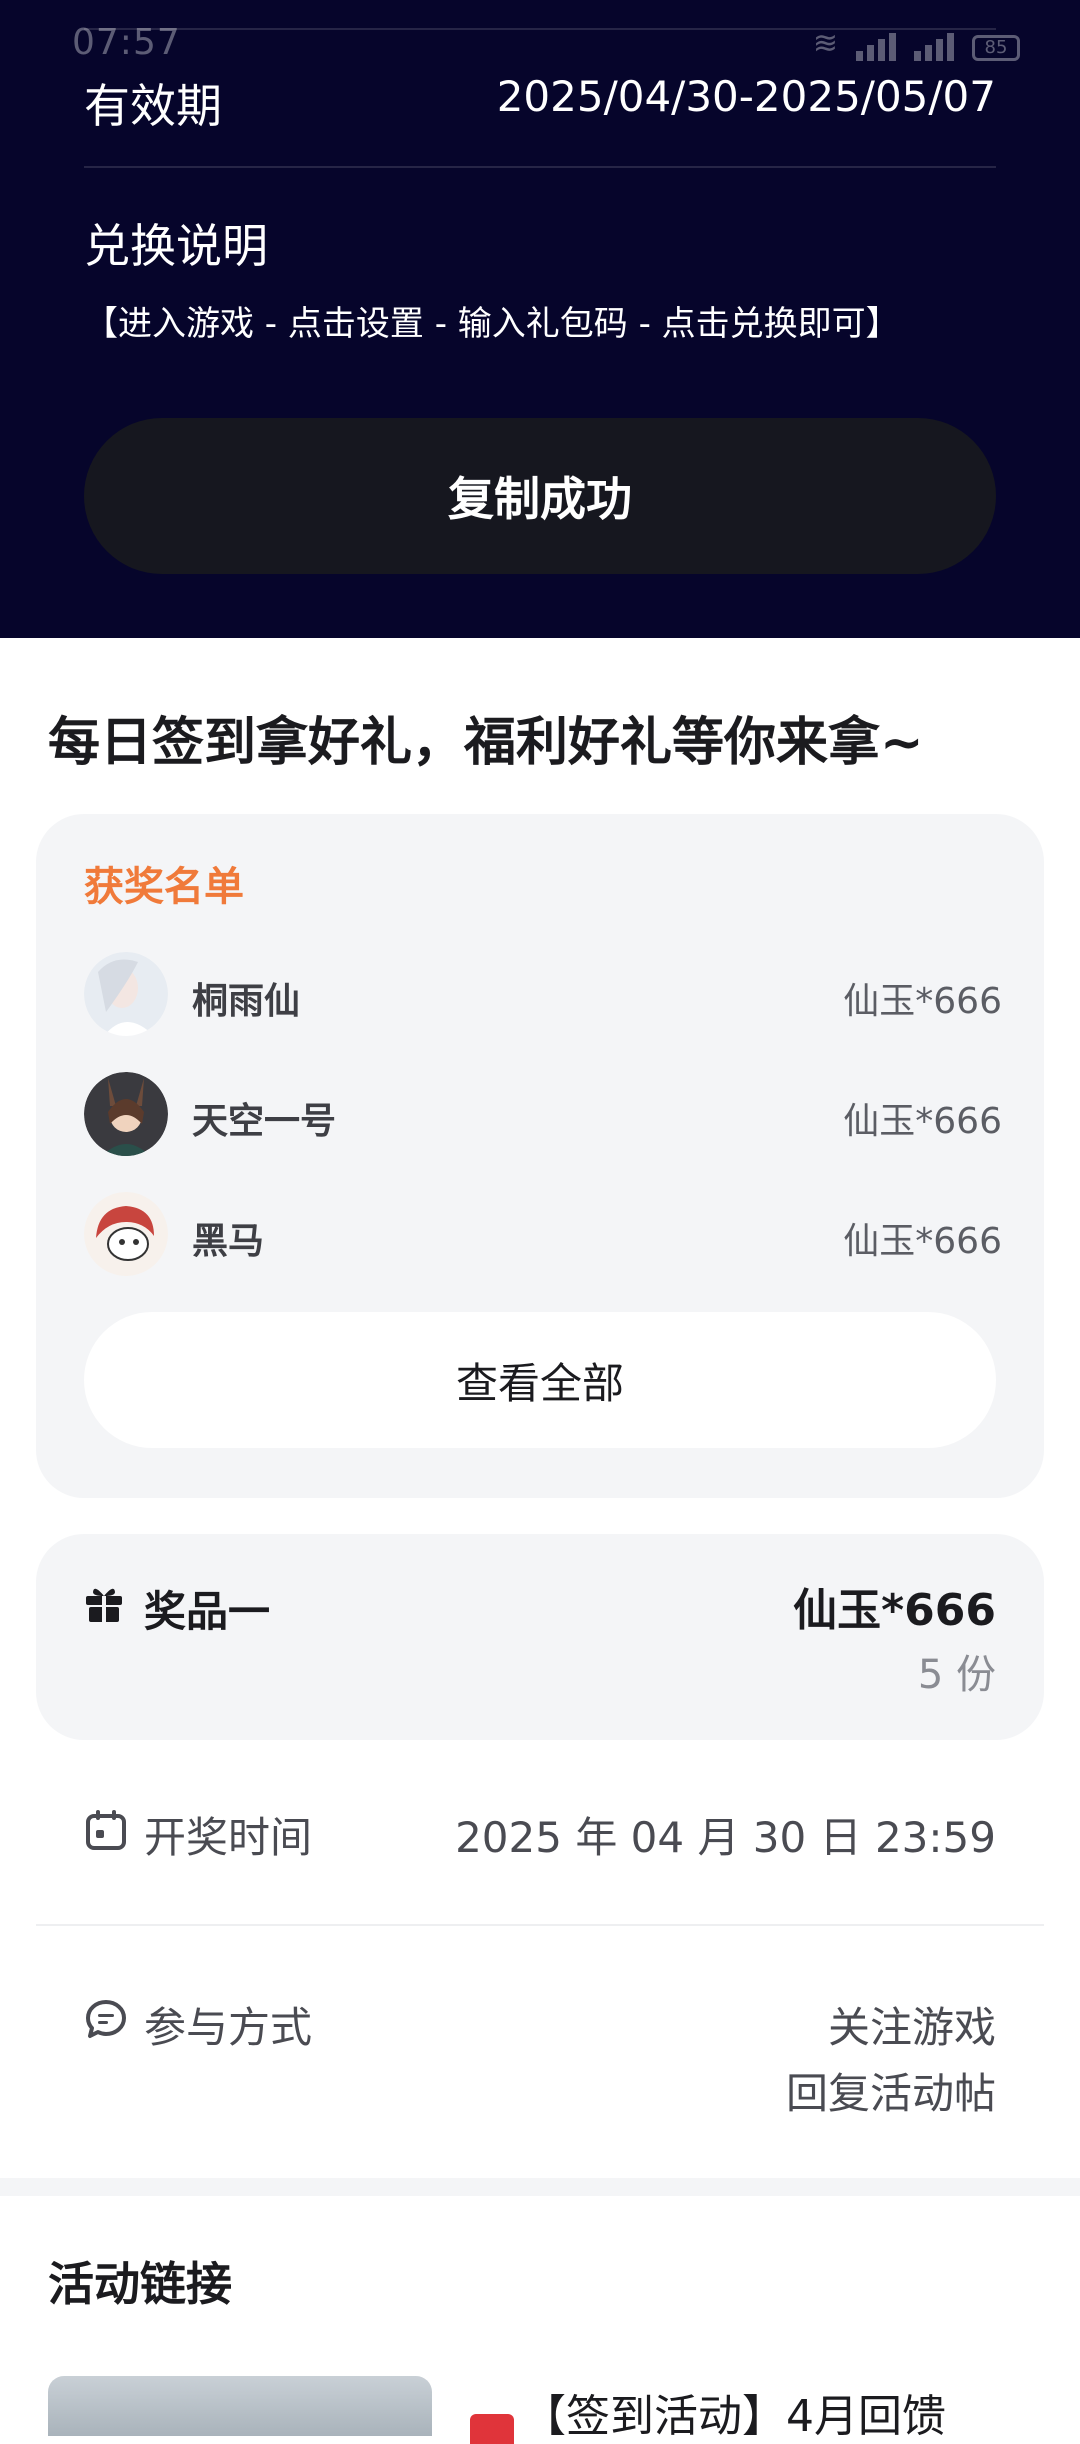  Describe the element at coordinates (153, 106) in the screenshot. I see `validity-label: 有效期` at that location.